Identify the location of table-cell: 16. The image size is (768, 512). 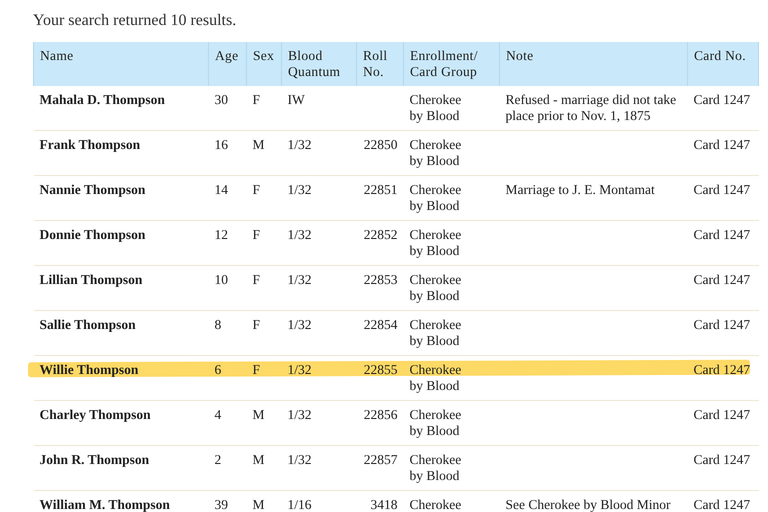
(221, 144).